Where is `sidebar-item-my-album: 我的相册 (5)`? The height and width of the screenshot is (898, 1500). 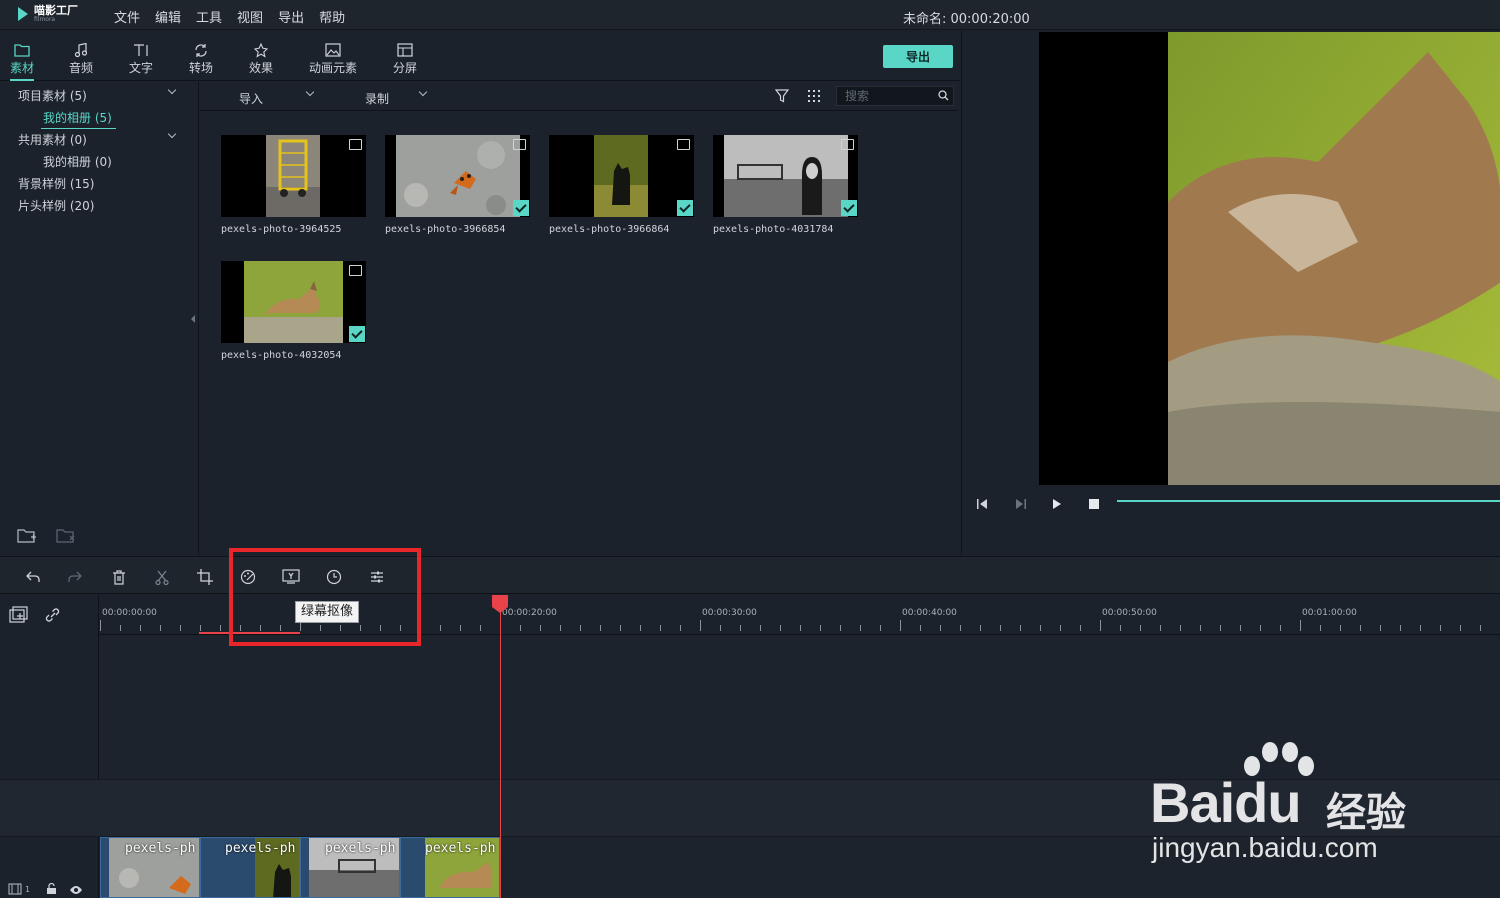 sidebar-item-my-album: 我的相册 (5) is located at coordinates (78, 119).